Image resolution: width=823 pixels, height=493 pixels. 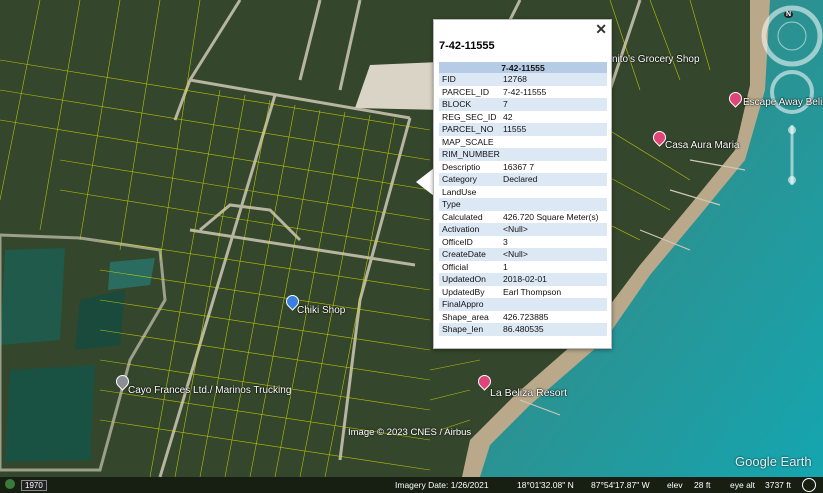 I want to click on place-label-escape-away: Escape Away Belize V, so click(x=783, y=102).